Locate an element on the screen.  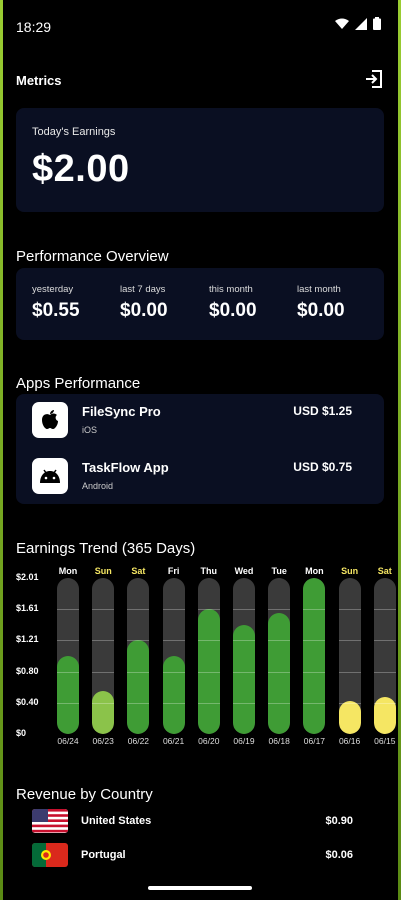
bar-column: Mon 06/24 is located at coordinates (68, 657).